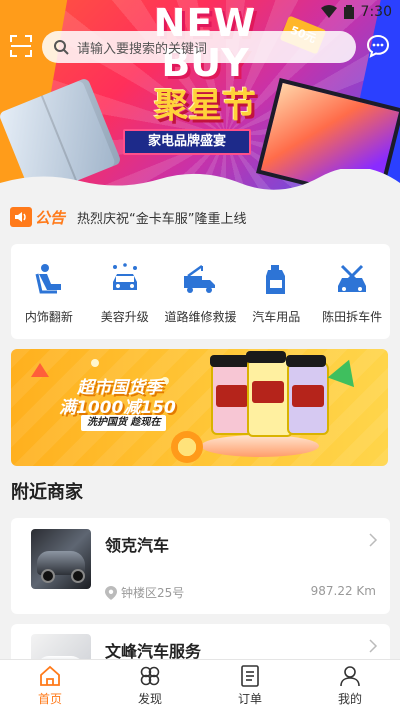  Describe the element at coordinates (149, 699) in the screenshot. I see `tab-label: 发现` at that location.